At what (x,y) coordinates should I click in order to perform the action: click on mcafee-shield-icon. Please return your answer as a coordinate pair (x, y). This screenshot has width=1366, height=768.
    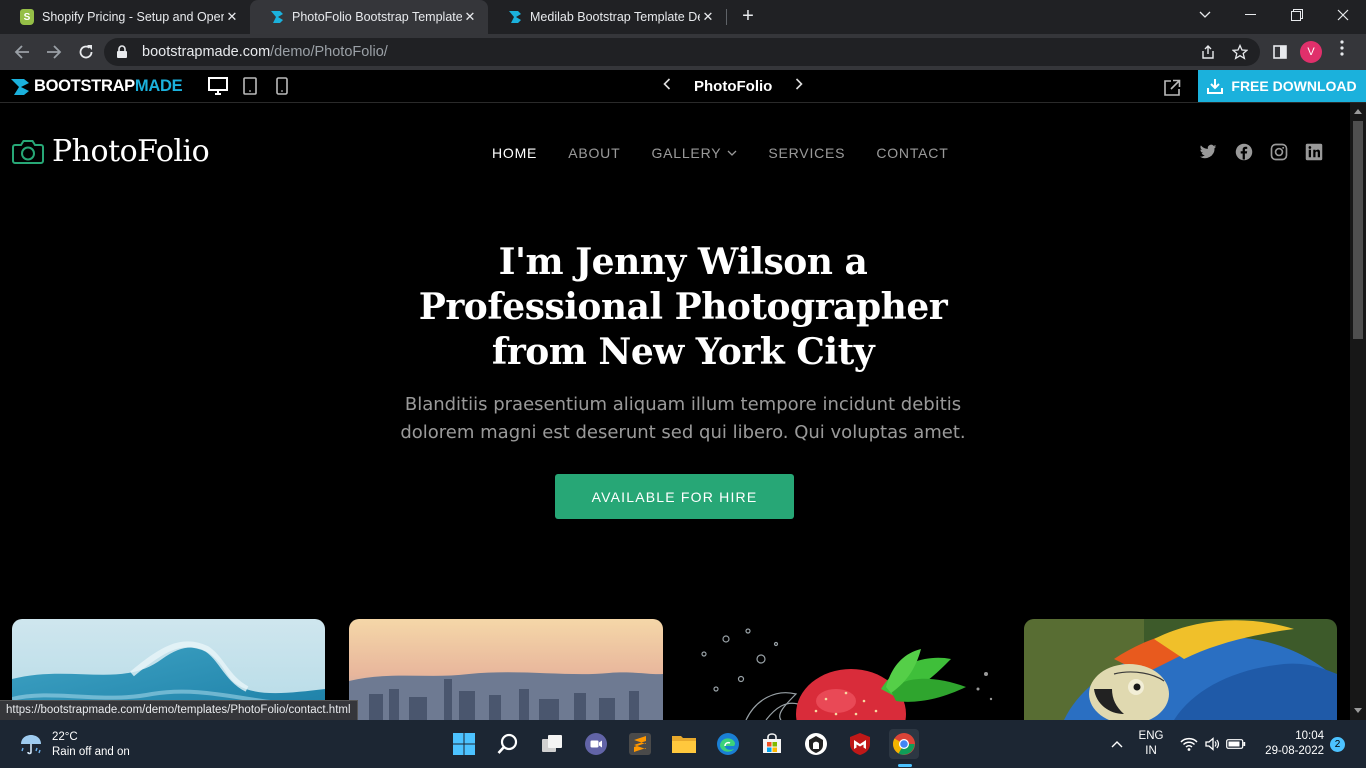
    Looking at the image, I should click on (860, 744).